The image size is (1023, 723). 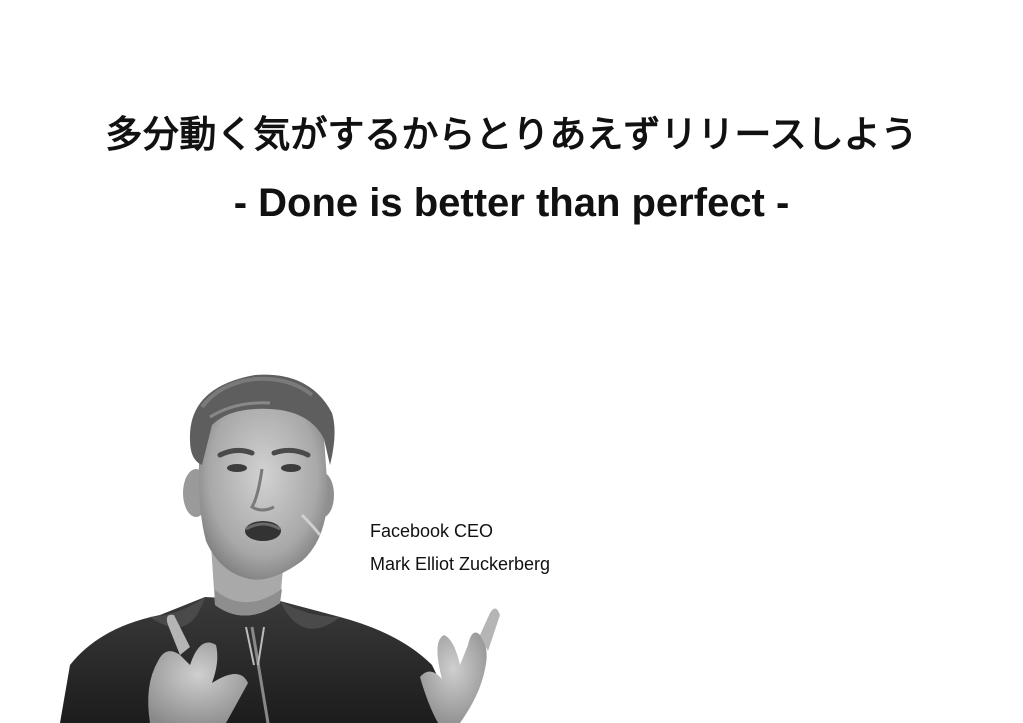 What do you see at coordinates (460, 564) in the screenshot?
I see `attribution-name: Mark Elliot Zuckerberg` at bounding box center [460, 564].